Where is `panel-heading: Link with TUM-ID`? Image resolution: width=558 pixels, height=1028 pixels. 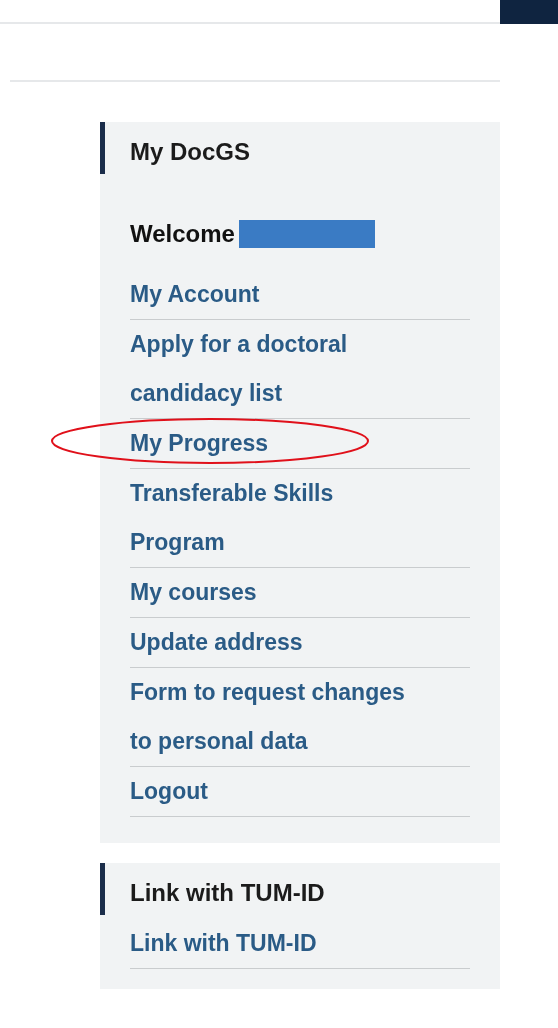
panel-heading: Link with TUM-ID is located at coordinates (300, 889).